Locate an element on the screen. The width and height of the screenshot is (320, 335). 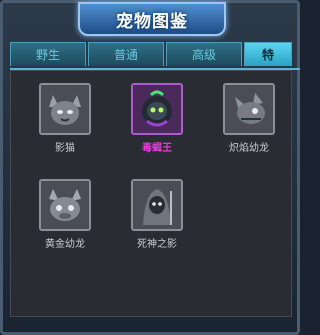
pet-slot-golden-dragon: 黄金幼龙 is located at coordinates (64, 224).